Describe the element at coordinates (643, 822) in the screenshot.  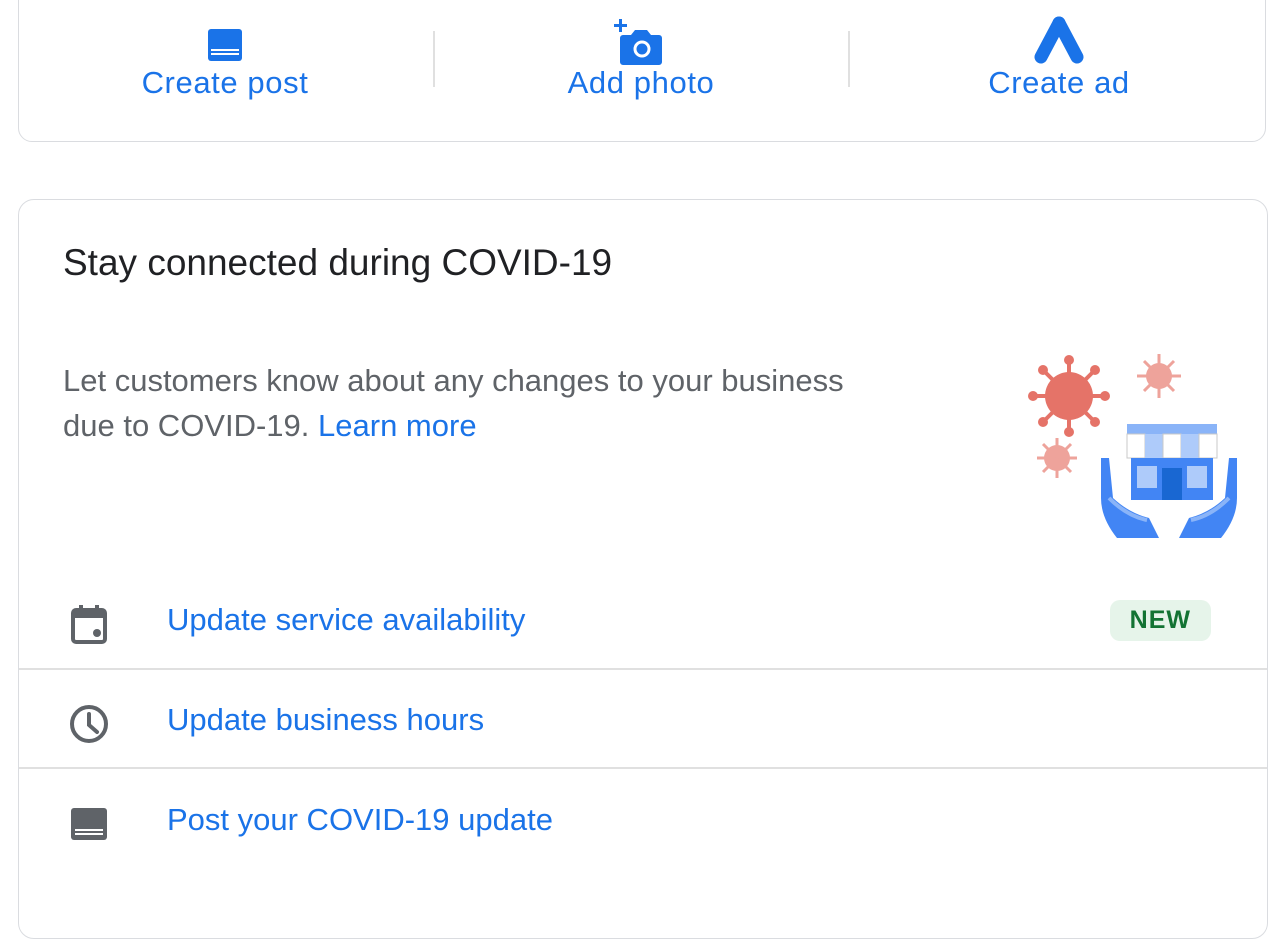
I see `post-covid-update-row: Post your COVID-19 update` at that location.